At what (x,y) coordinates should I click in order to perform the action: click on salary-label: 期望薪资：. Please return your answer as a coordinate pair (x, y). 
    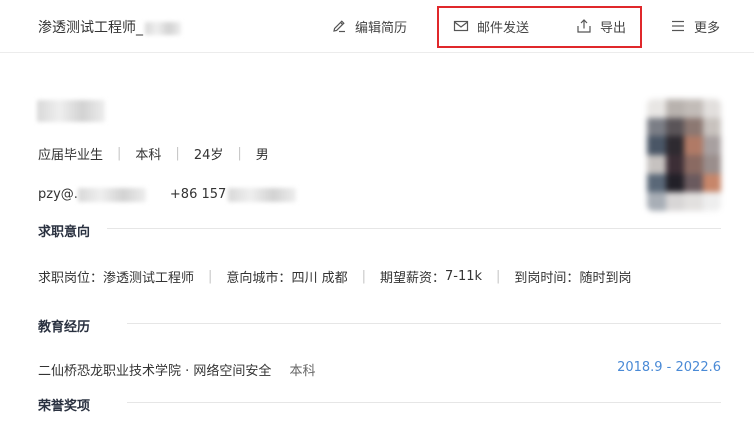
    Looking at the image, I should click on (412, 278).